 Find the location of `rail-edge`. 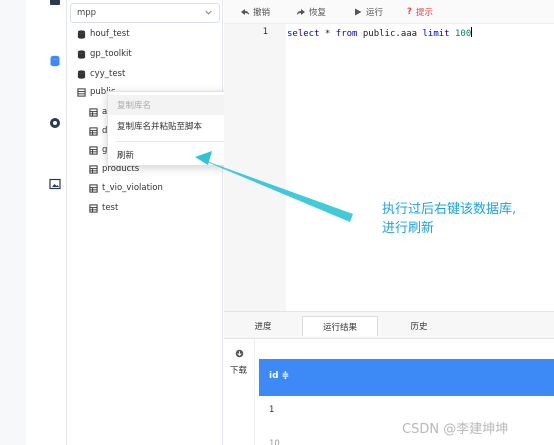

rail-edge is located at coordinates (13, 222).